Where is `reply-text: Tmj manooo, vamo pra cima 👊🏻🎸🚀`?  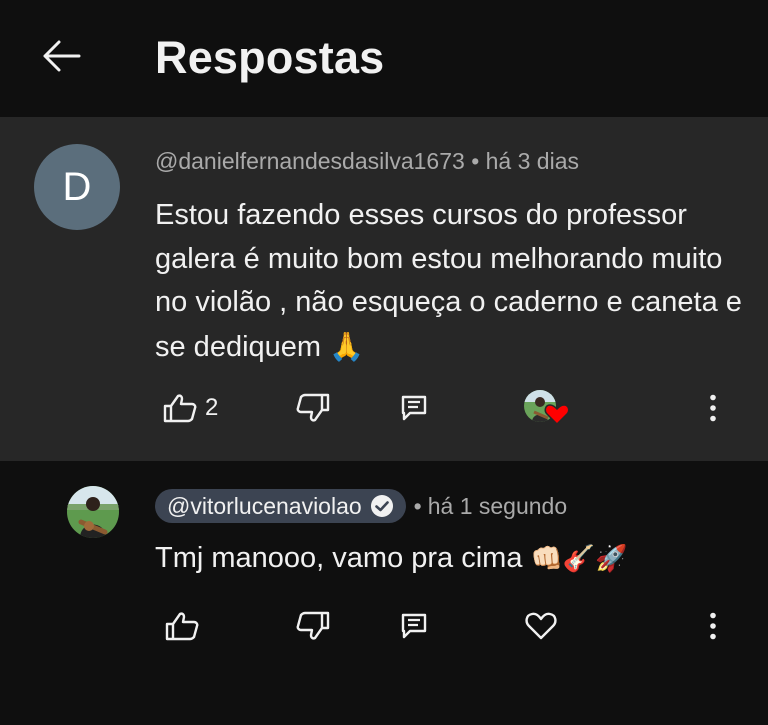 reply-text: Tmj manooo, vamo pra cima 👊🏻🎸🚀 is located at coordinates (391, 558).